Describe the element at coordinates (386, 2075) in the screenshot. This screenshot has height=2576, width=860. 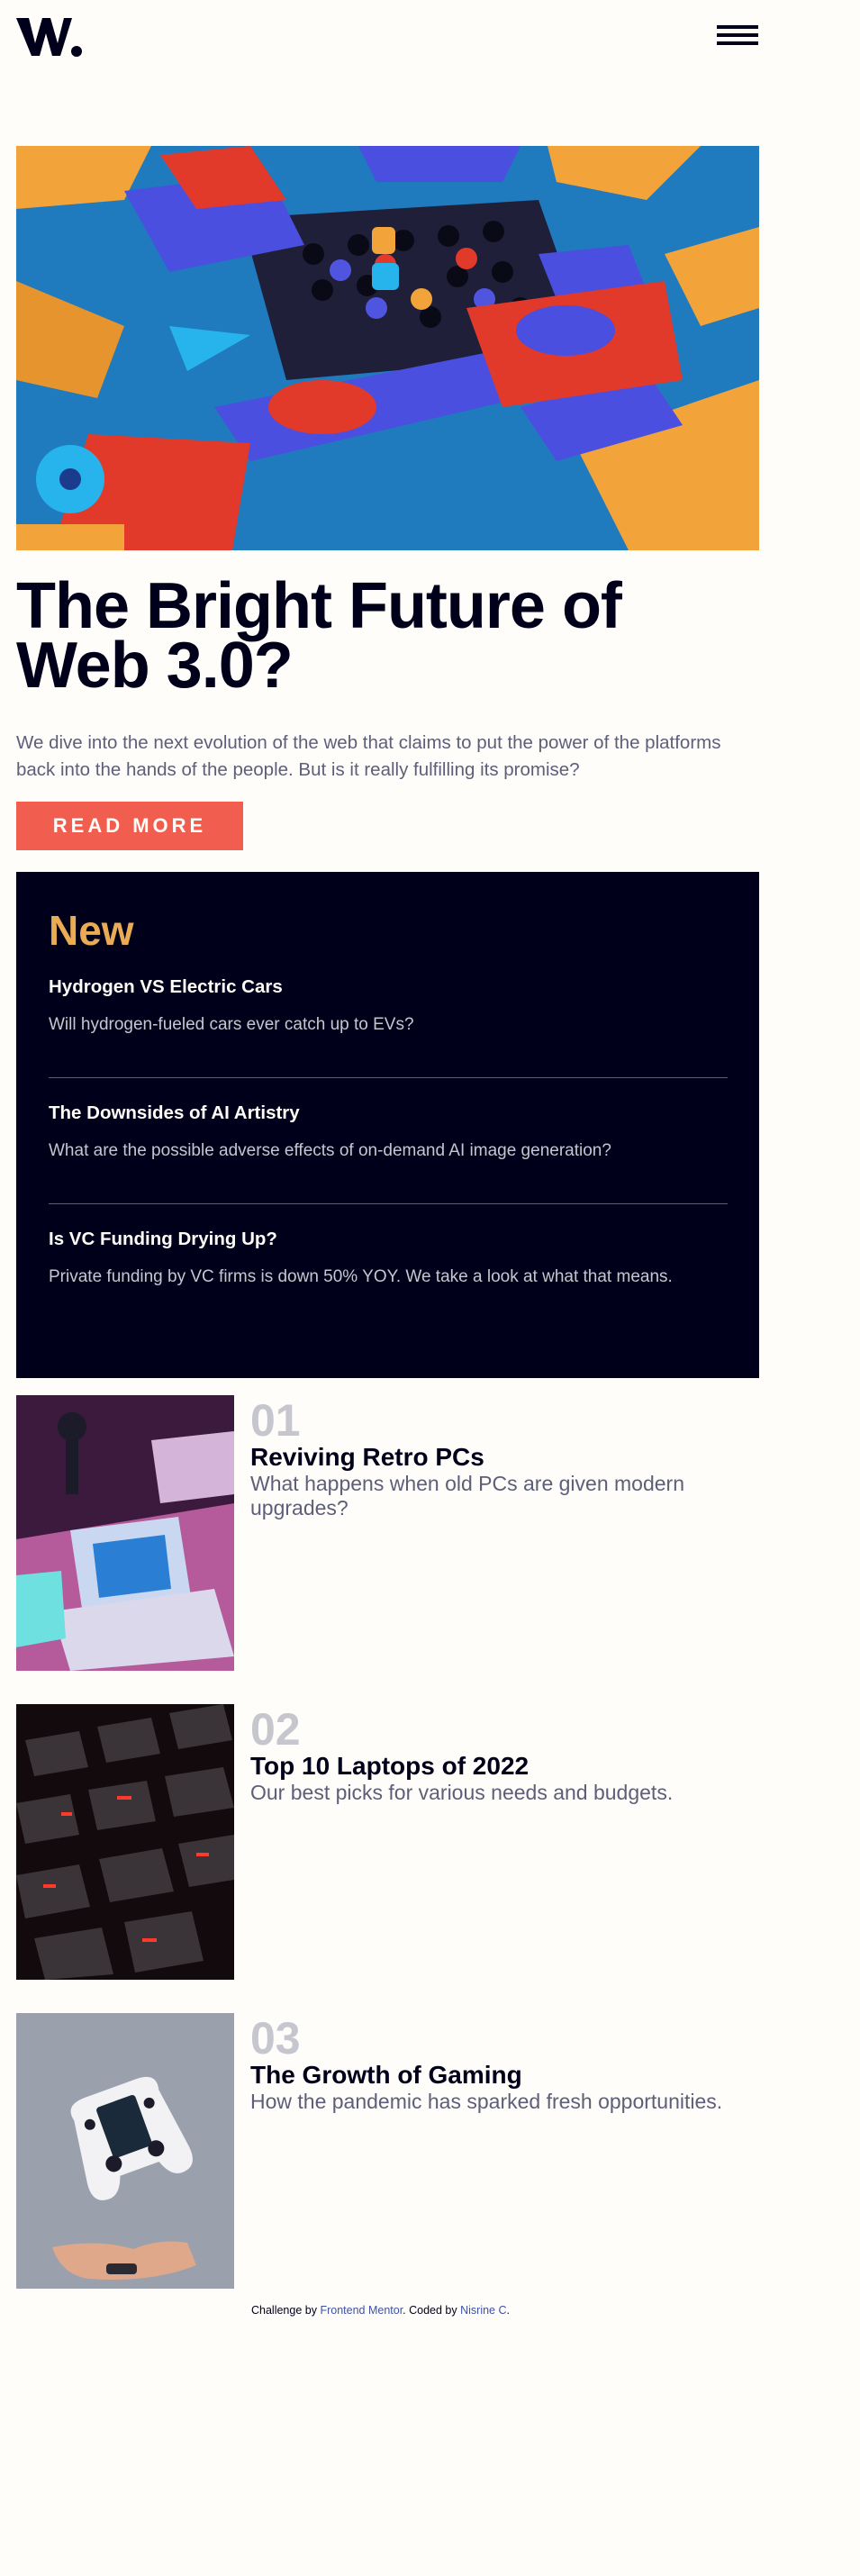
I see `article-title: The Growth of Gaming` at that location.